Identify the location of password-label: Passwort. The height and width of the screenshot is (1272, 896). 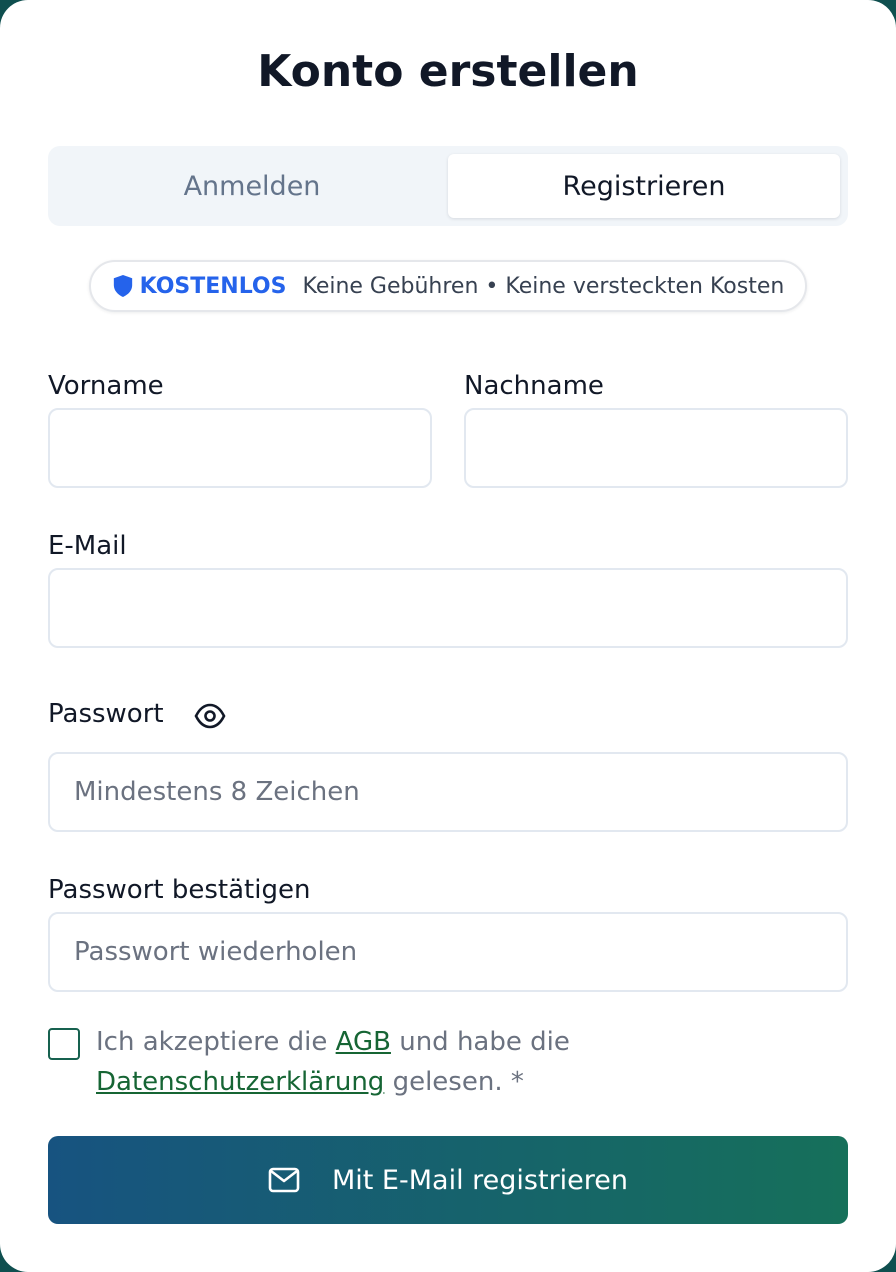
(106, 714).